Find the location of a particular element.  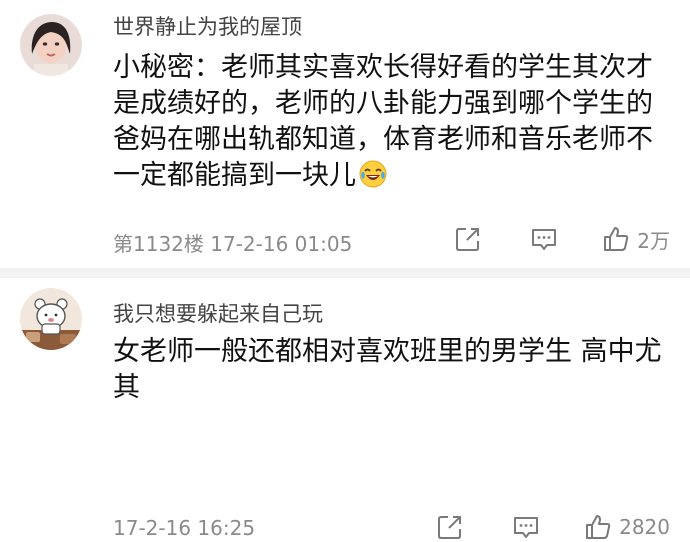

like-count: 2万 is located at coordinates (653, 240).